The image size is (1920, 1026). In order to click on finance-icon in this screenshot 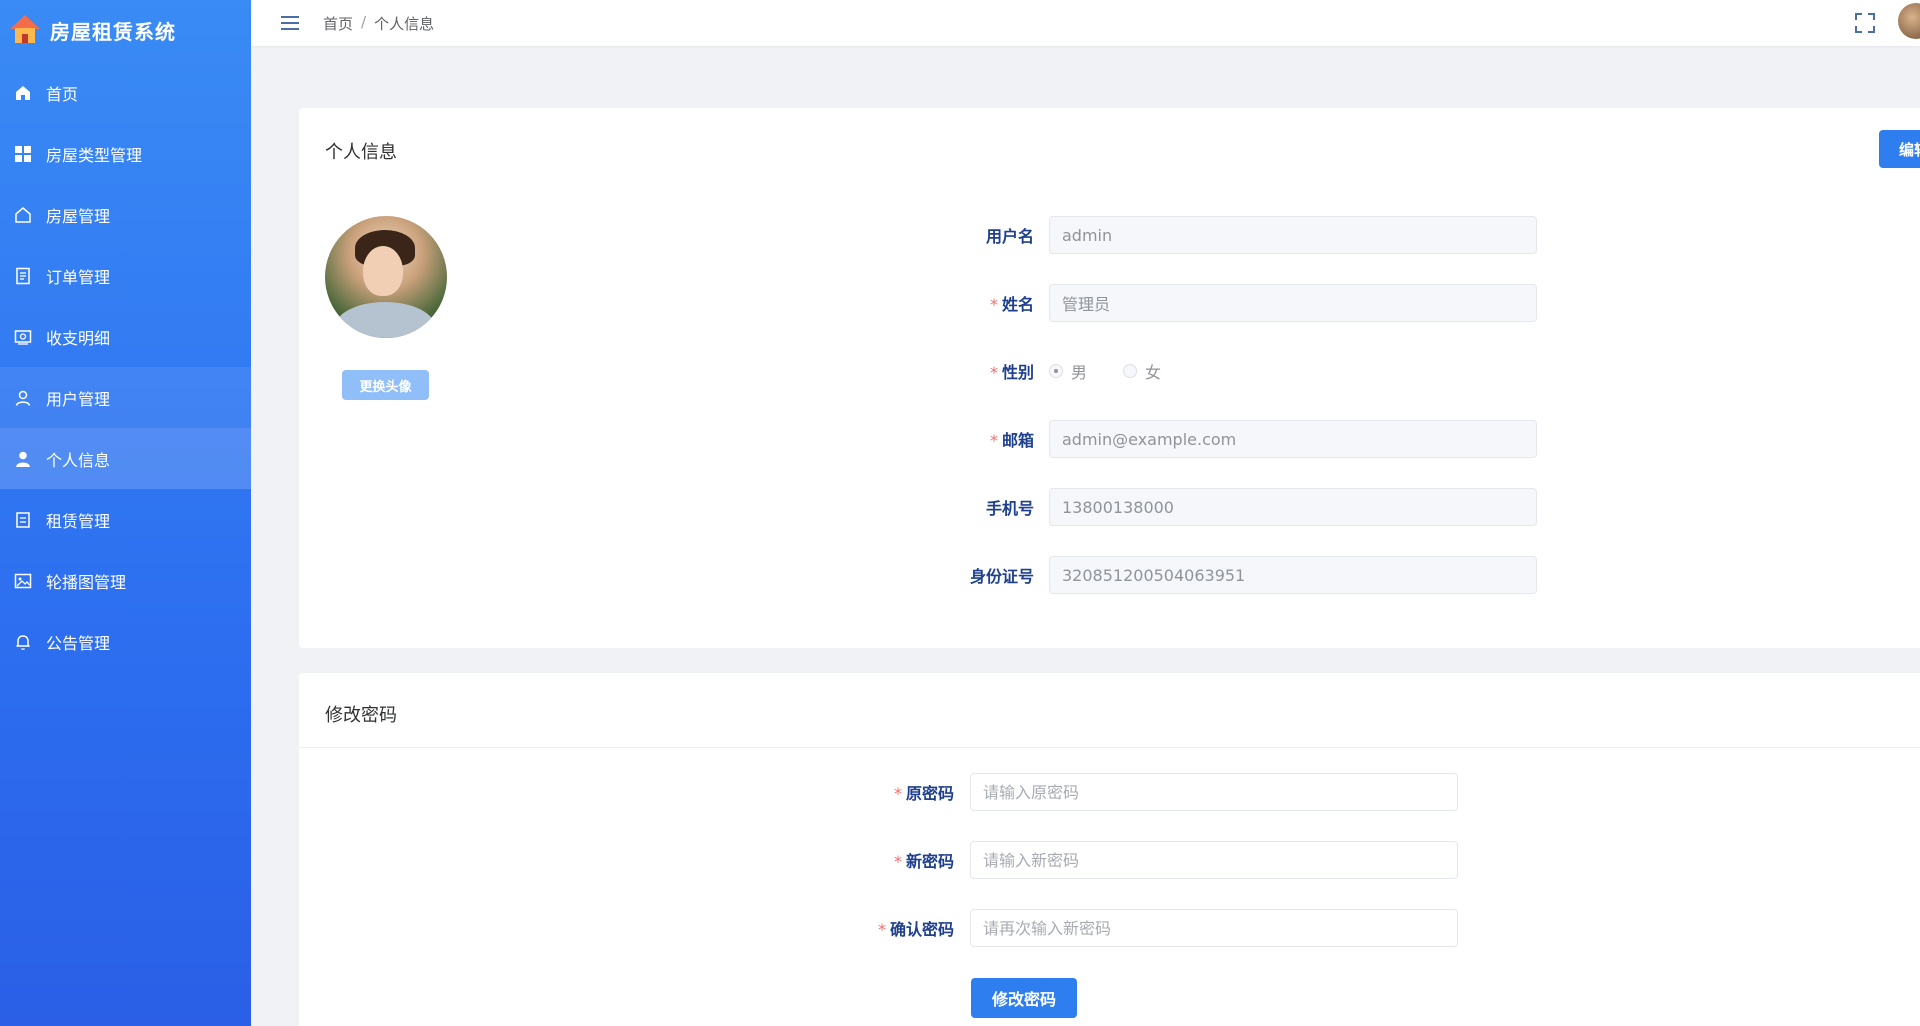, I will do `click(23, 337)`.